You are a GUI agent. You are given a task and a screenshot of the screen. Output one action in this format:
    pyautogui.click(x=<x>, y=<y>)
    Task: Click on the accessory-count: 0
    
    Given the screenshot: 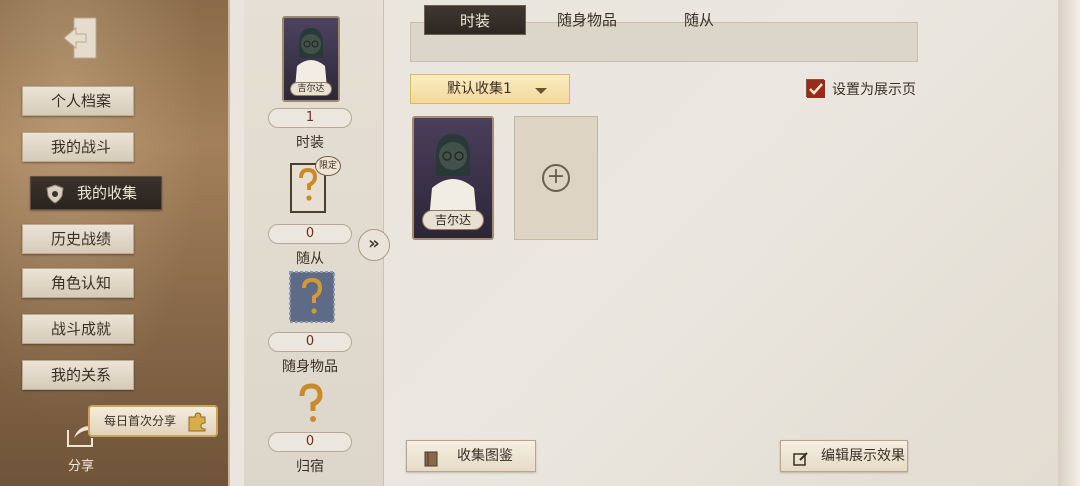 What is the action you would take?
    pyautogui.click(x=310, y=342)
    